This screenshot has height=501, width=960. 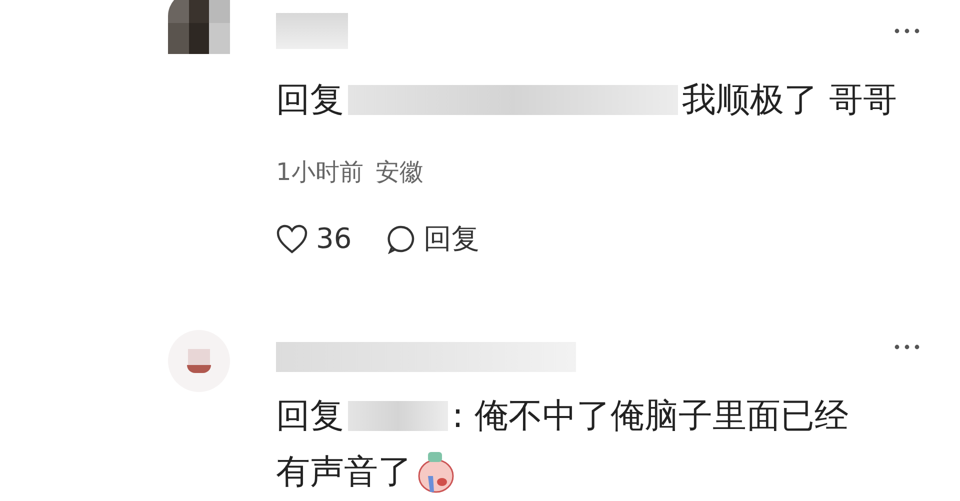 I want to click on comment-text: 我顺极了 哥哥, so click(x=789, y=100).